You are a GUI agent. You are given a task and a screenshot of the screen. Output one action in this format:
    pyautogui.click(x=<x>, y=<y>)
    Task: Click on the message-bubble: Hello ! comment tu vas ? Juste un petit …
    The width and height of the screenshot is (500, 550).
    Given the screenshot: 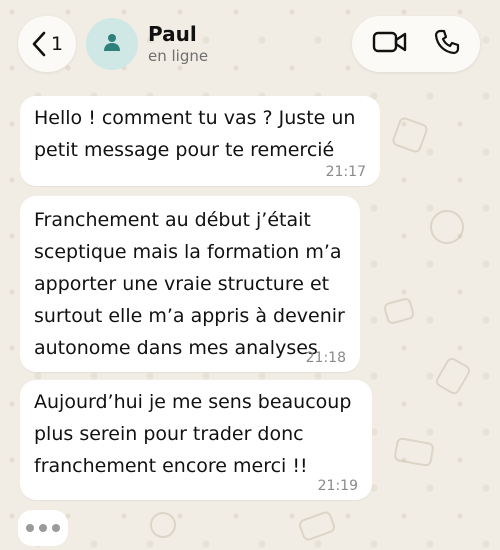 What is the action you would take?
    pyautogui.click(x=200, y=141)
    